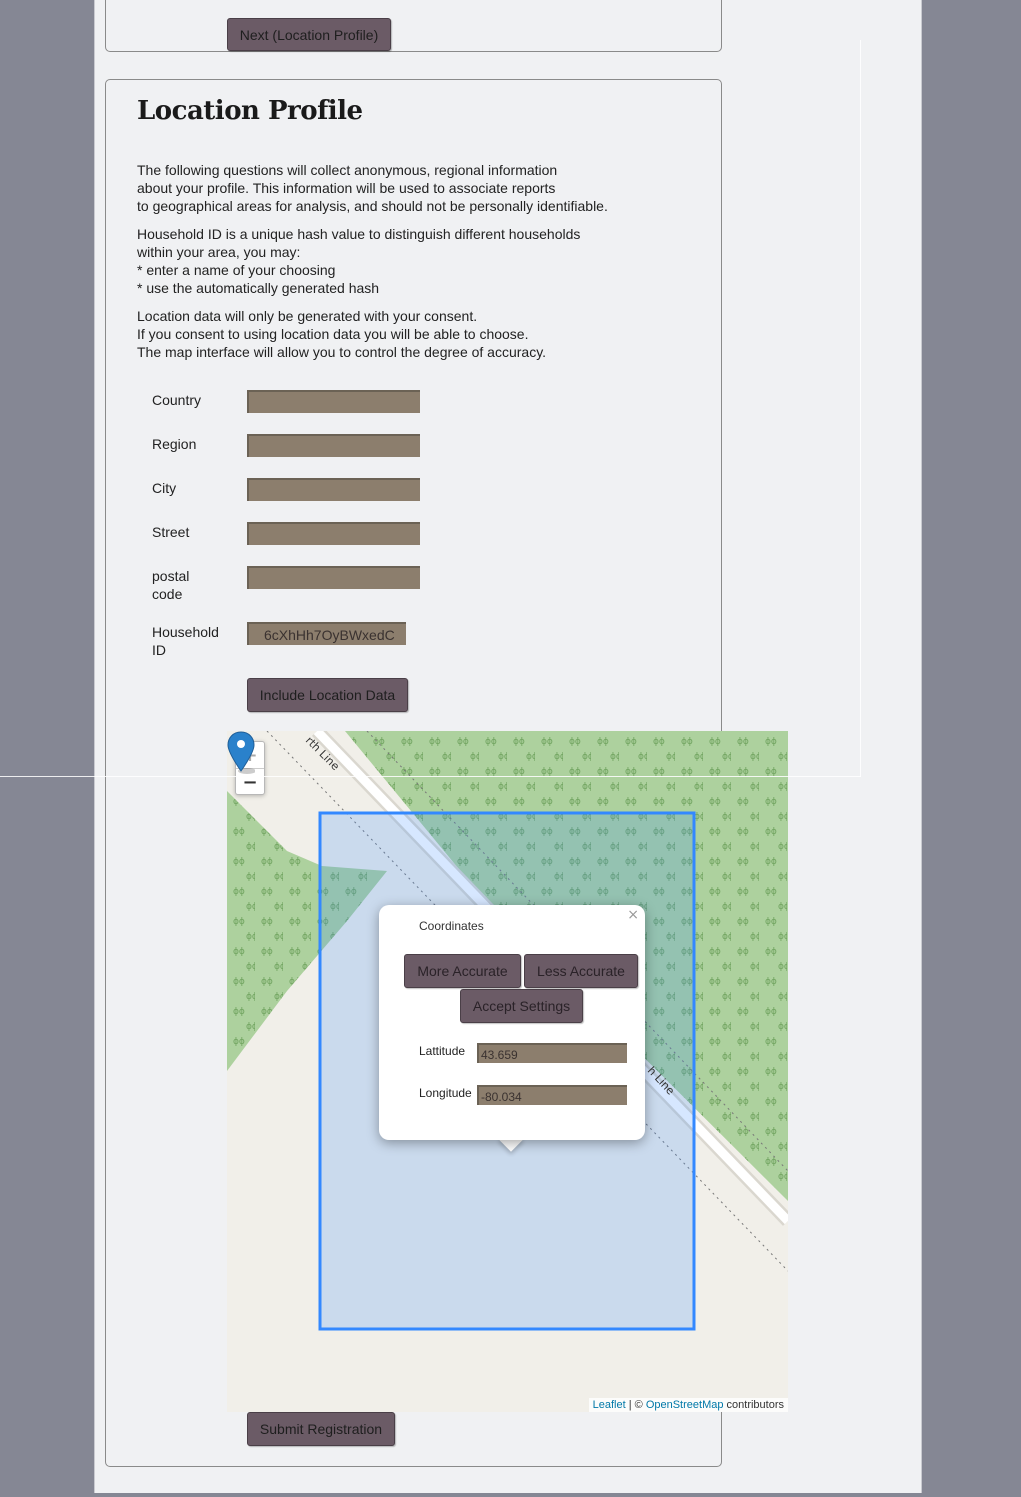 This screenshot has width=1021, height=1497. Describe the element at coordinates (333, 401) in the screenshot. I see `country-field` at that location.